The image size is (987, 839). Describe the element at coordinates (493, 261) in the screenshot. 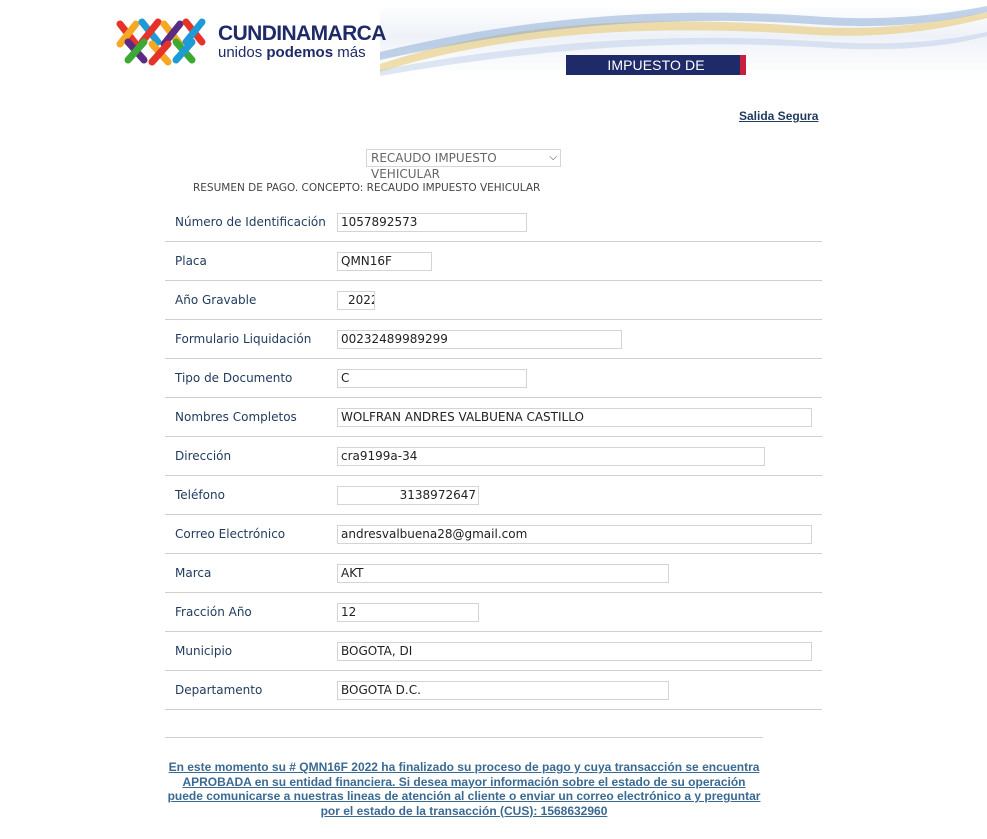

I see `form-row-placa: Placa QMN16F` at that location.